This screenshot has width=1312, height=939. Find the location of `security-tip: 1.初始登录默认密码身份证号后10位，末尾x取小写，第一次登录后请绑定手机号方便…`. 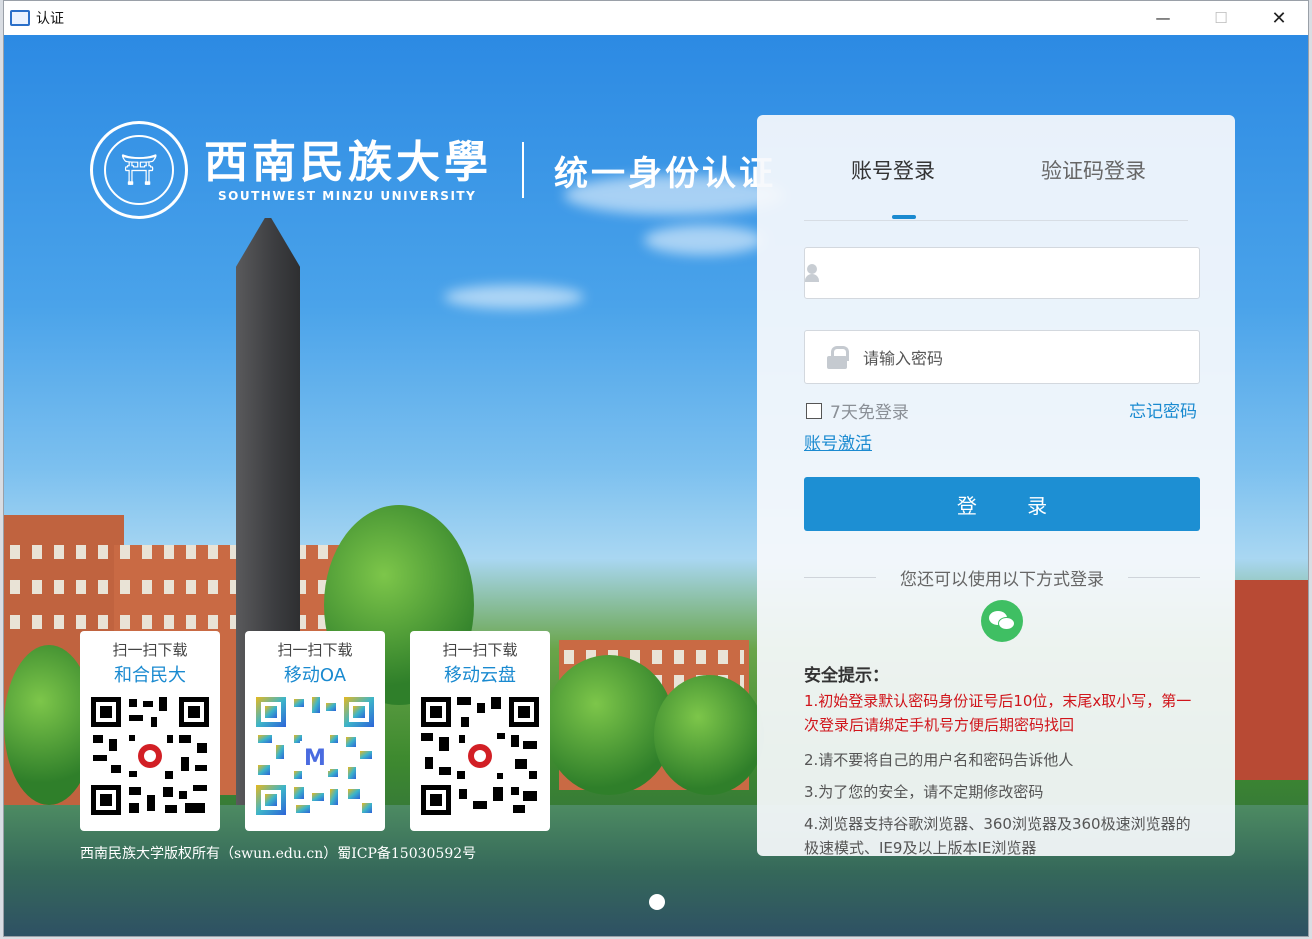

security-tip: 1.初始登录默认密码身份证号后10位，末尾x取小写，第一次登录后请绑定手机号方便… is located at coordinates (998, 713).